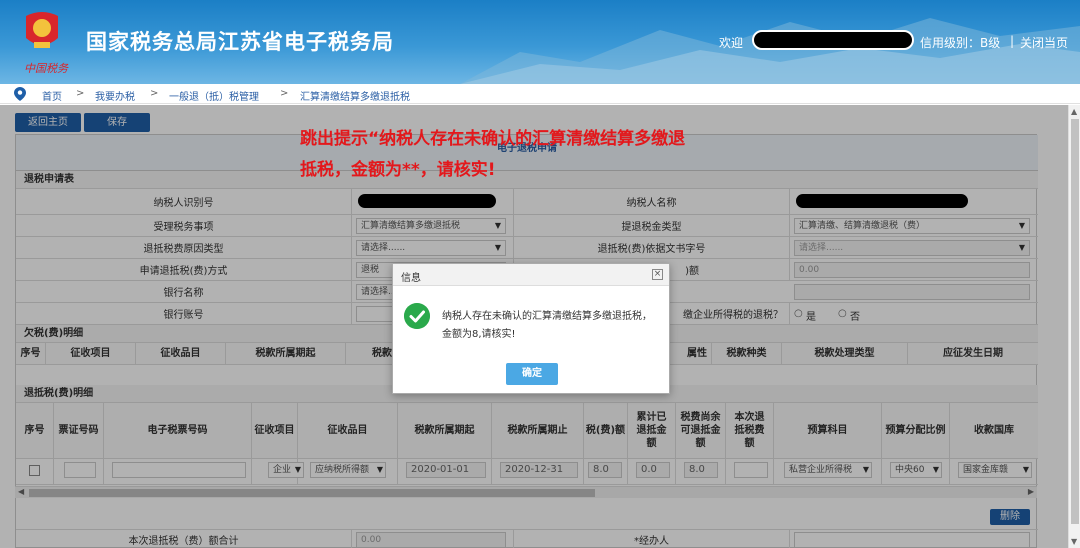 Image resolution: width=1080 pixels, height=548 pixels. Describe the element at coordinates (1044, 42) in the screenshot. I see `close-page-link: 关闭当页` at that location.